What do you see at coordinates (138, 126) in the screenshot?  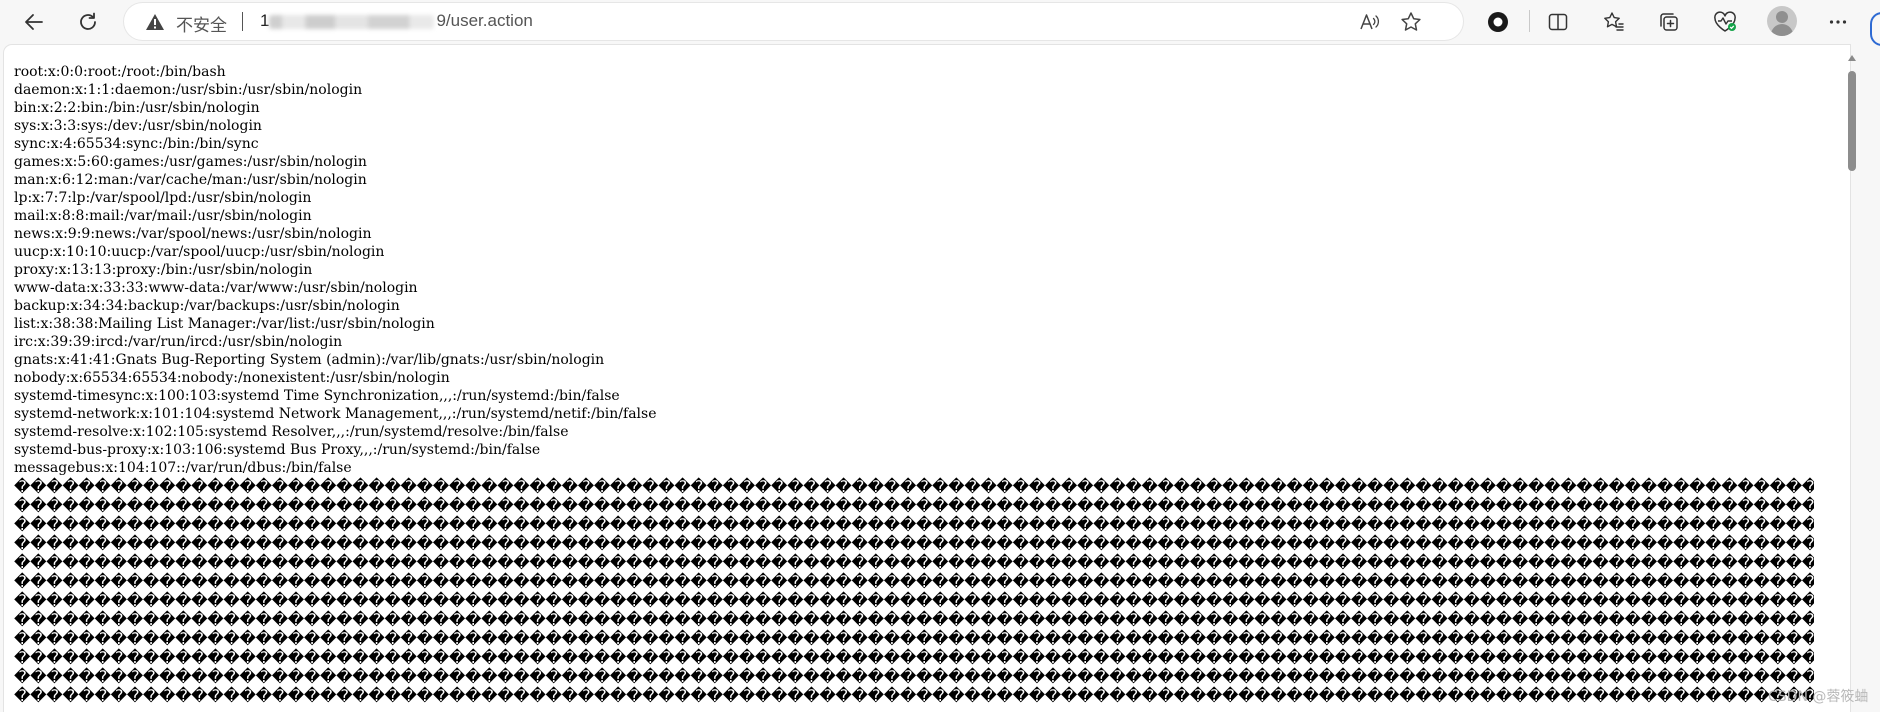 I see `passwd-line: sys:x:3:3:sys:/dev:/usr/sbin/nologin` at bounding box center [138, 126].